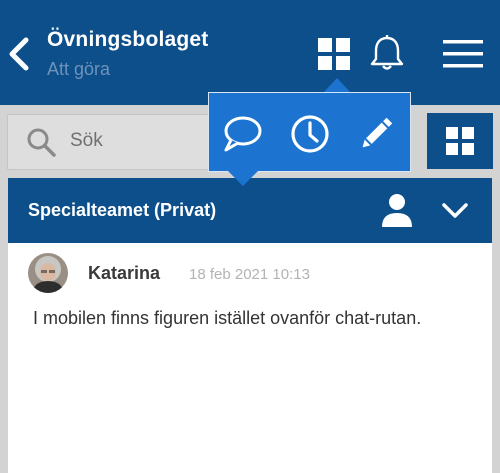 The width and height of the screenshot is (500, 473). I want to click on bell-icon, so click(387, 53).